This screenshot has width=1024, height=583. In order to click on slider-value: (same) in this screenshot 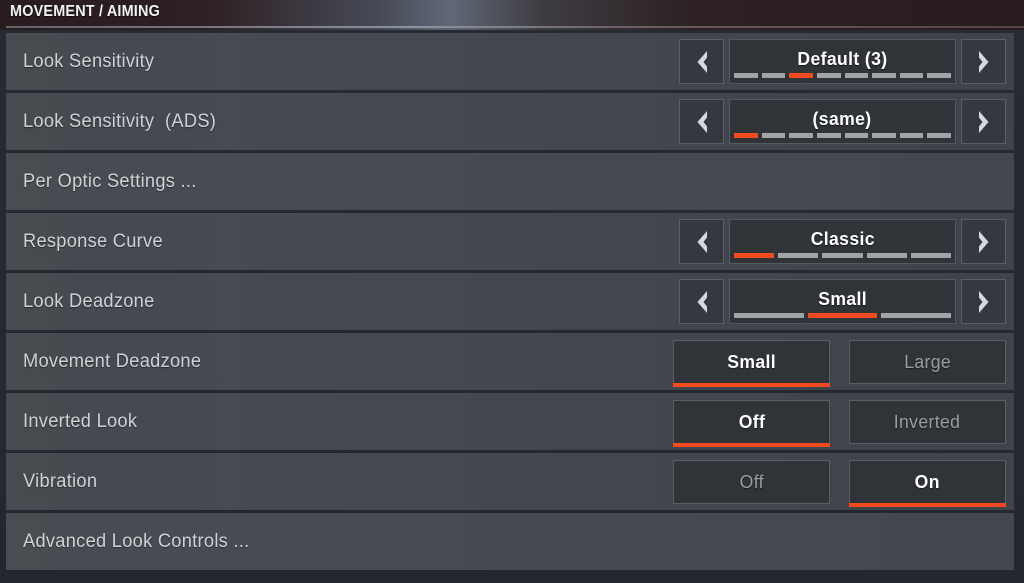, I will do `click(842, 118)`.